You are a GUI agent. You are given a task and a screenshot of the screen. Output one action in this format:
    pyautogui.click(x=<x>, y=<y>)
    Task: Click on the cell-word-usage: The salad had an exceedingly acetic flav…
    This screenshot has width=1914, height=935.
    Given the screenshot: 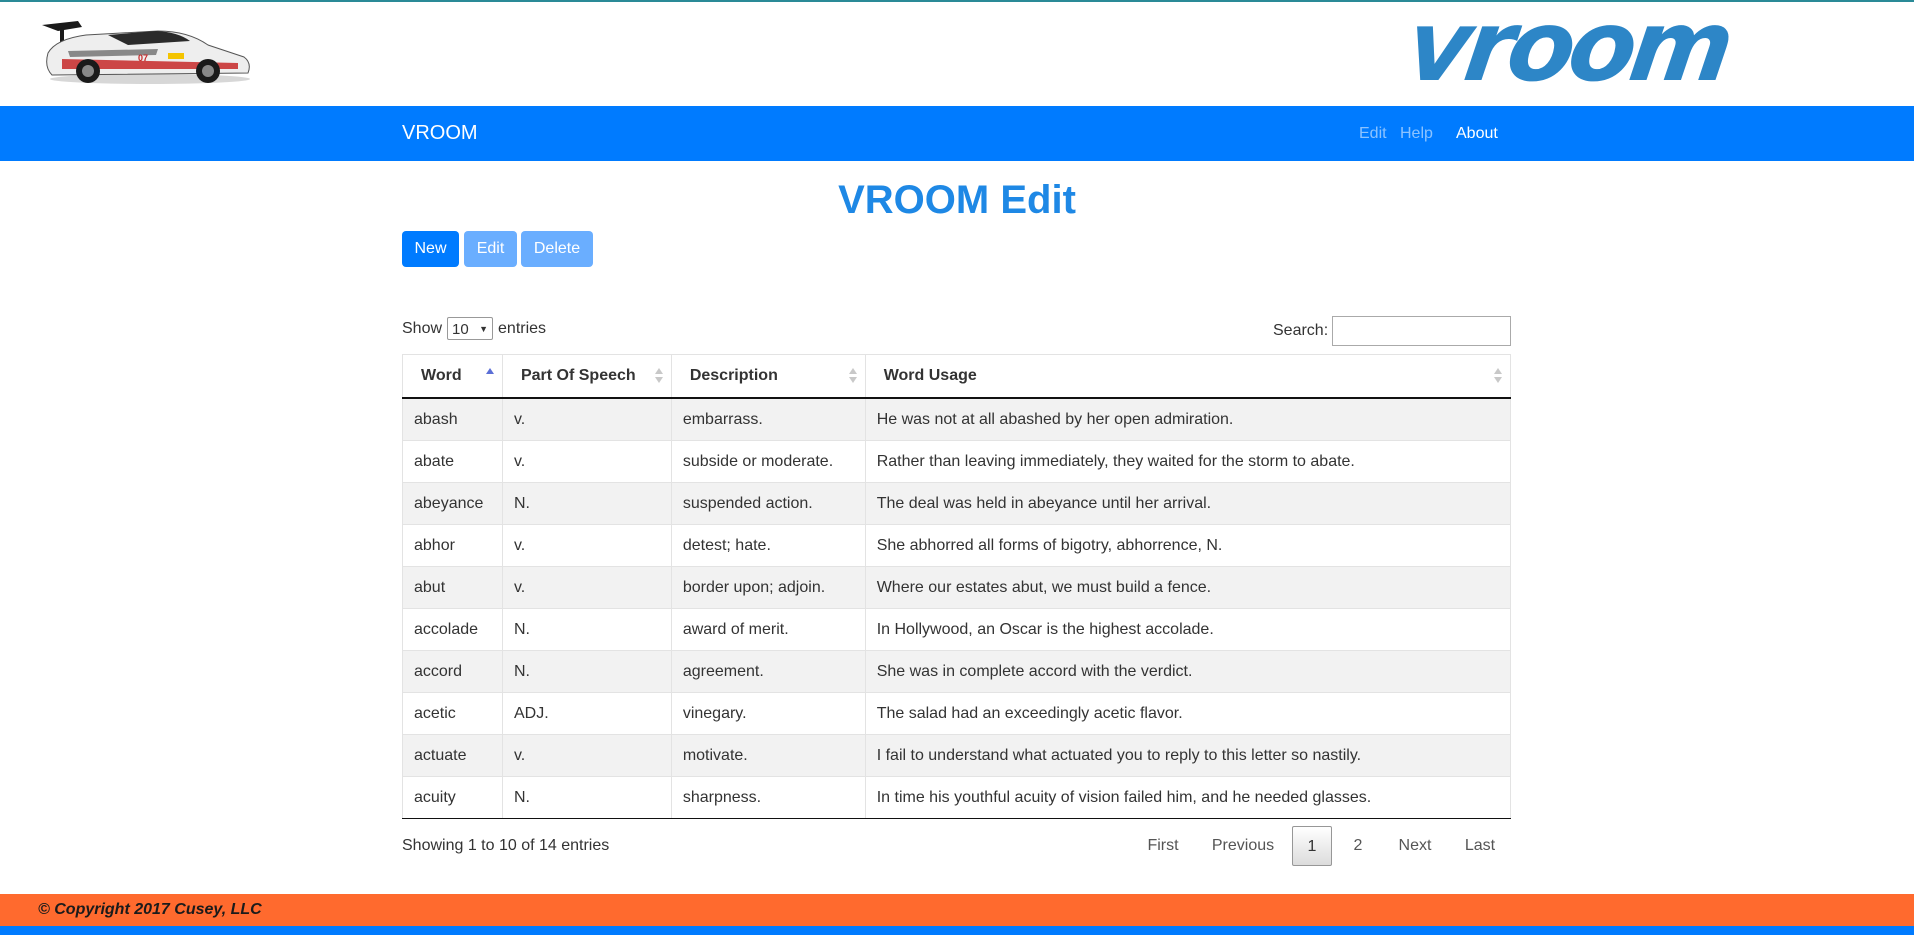 What is the action you would take?
    pyautogui.click(x=1188, y=713)
    